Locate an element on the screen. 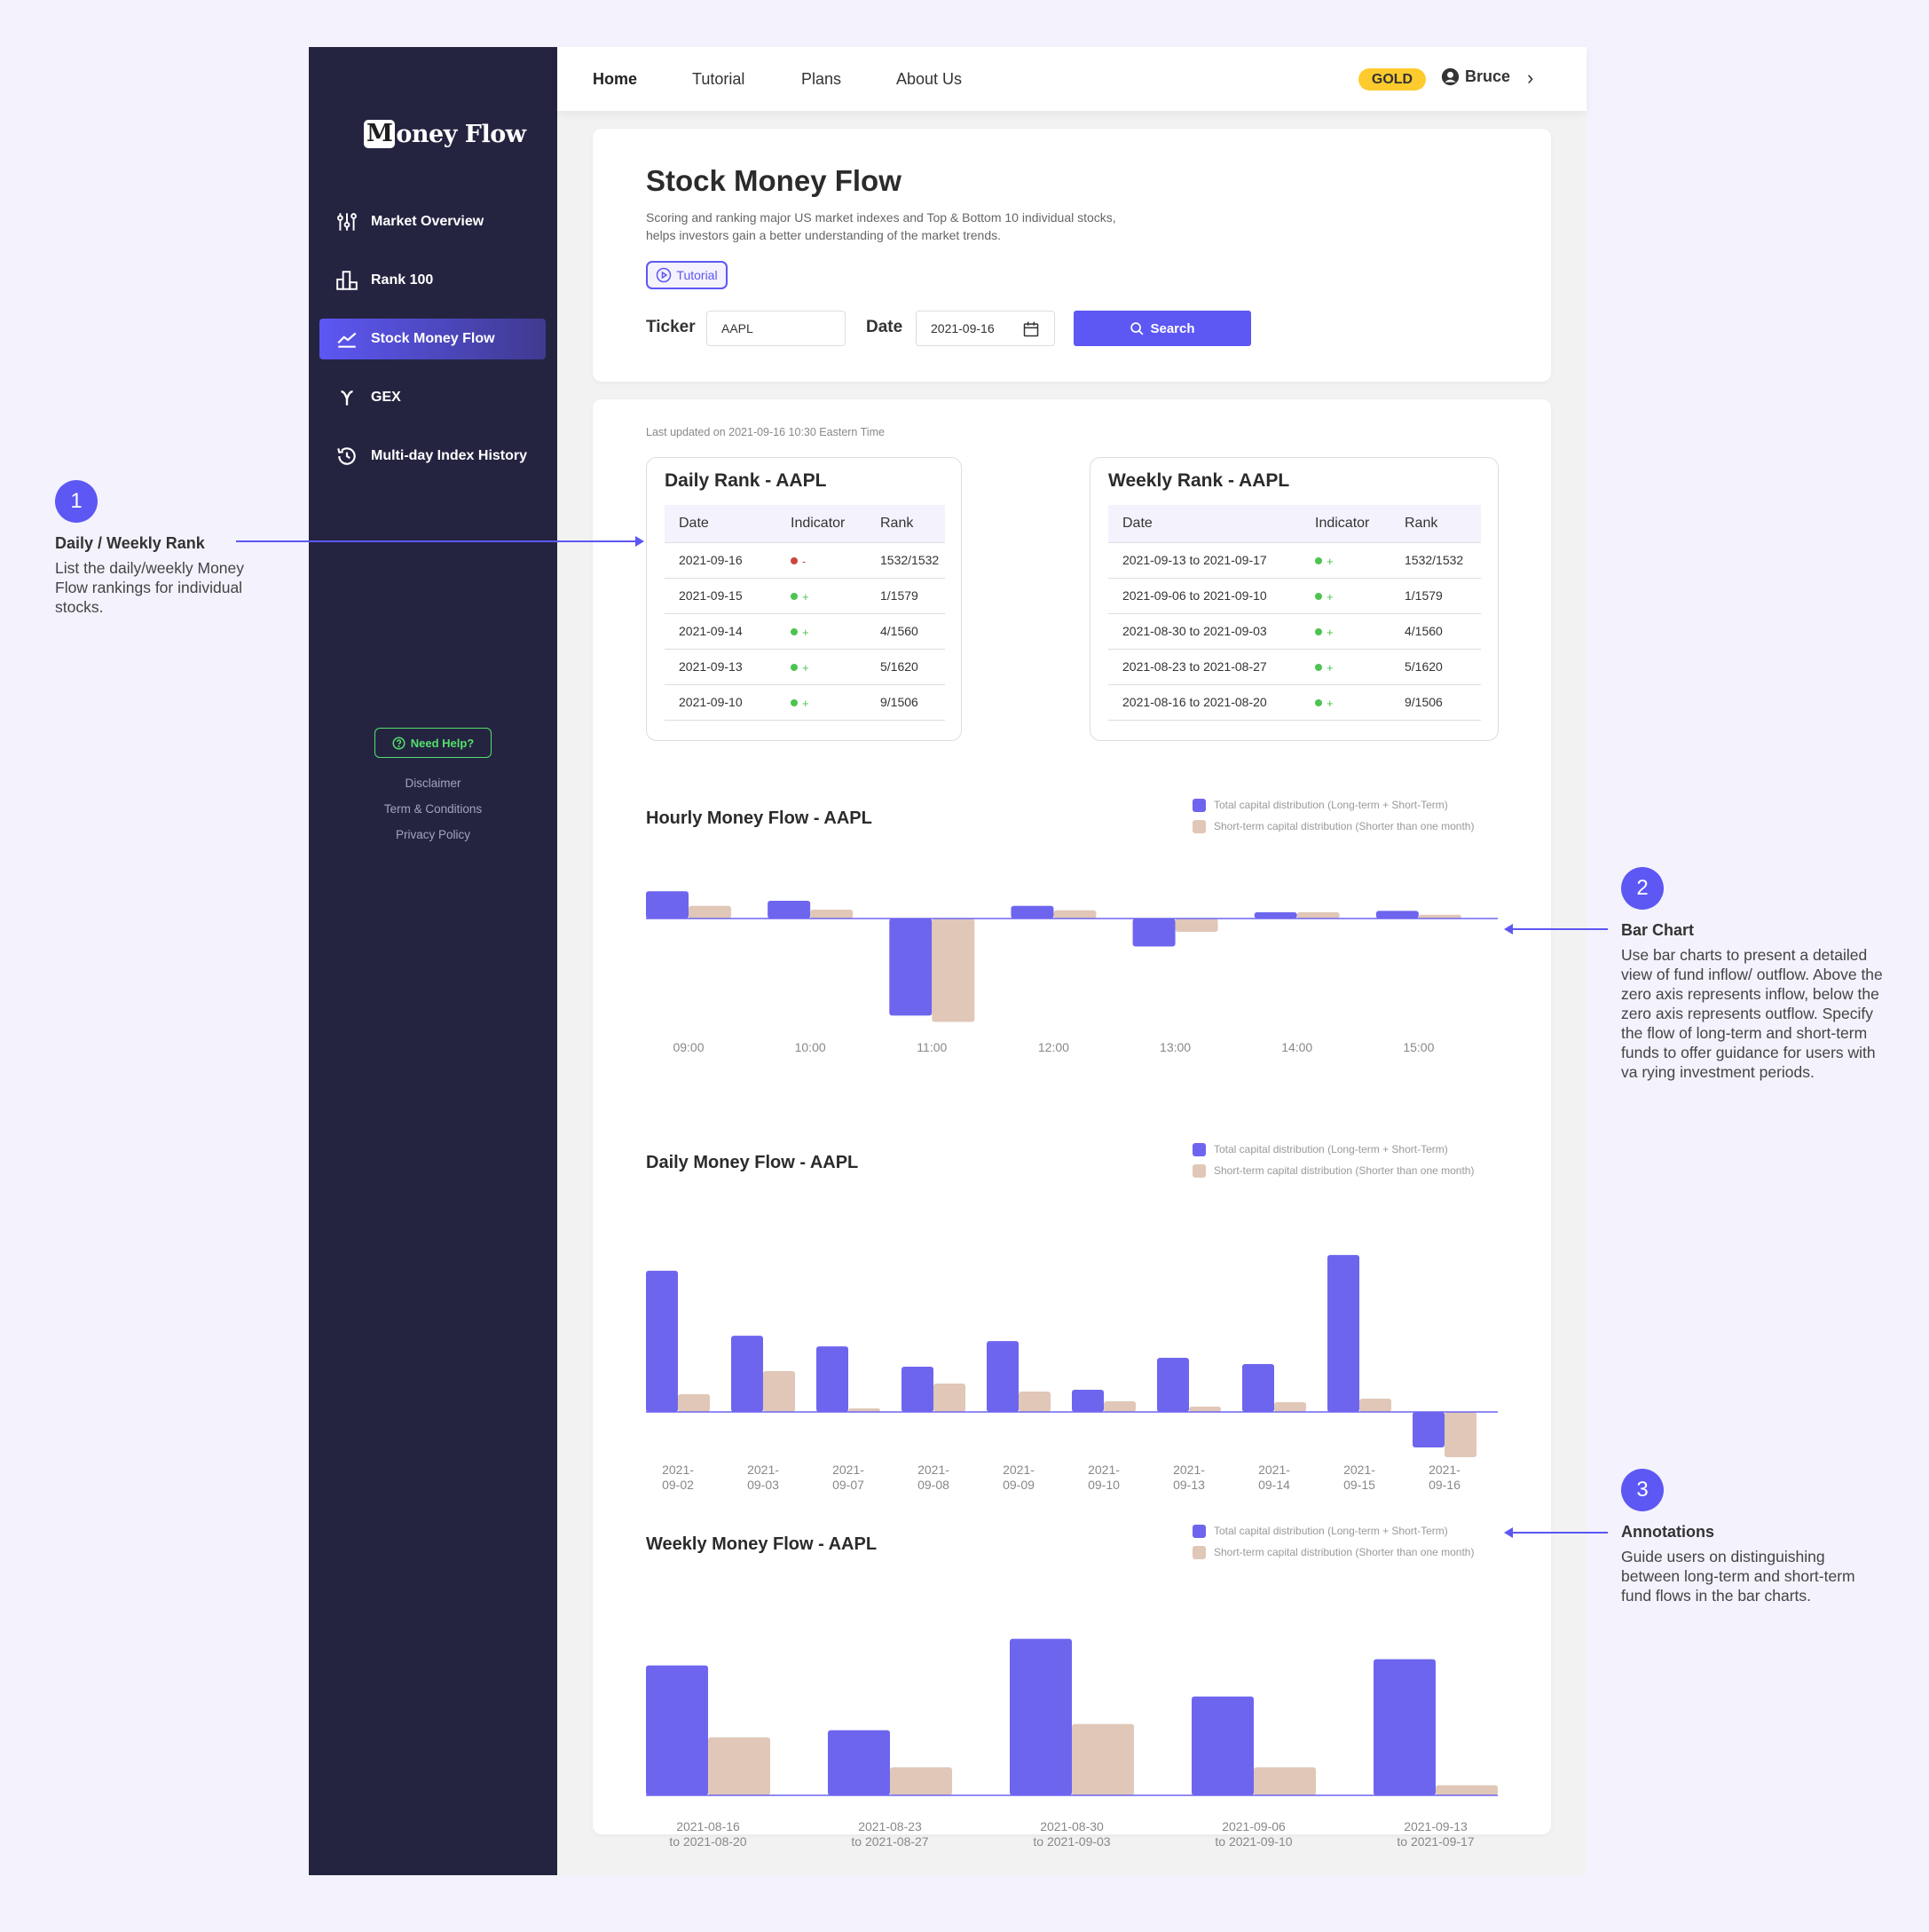 This screenshot has width=1929, height=1932. legend-swatch is located at coordinates (1199, 1170).